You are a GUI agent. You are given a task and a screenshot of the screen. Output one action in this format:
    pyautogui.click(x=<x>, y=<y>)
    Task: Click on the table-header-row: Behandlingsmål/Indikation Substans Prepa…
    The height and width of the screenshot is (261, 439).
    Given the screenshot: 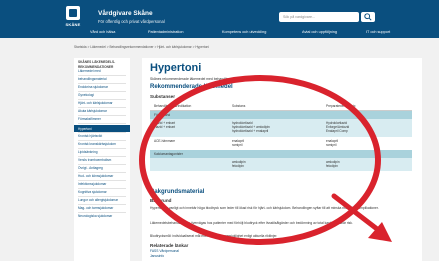 What is the action you would take?
    pyautogui.click(x=281, y=106)
    